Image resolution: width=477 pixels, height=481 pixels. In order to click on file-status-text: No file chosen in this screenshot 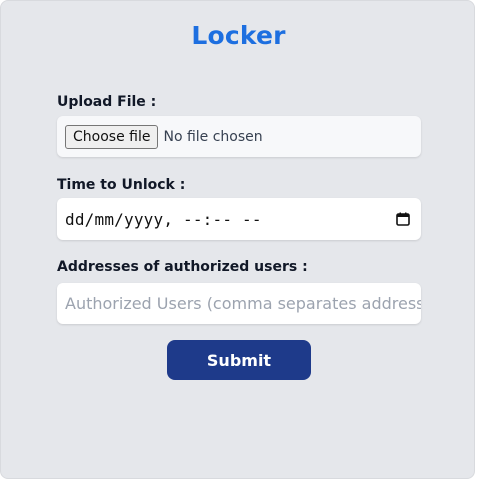, I will do `click(213, 136)`.